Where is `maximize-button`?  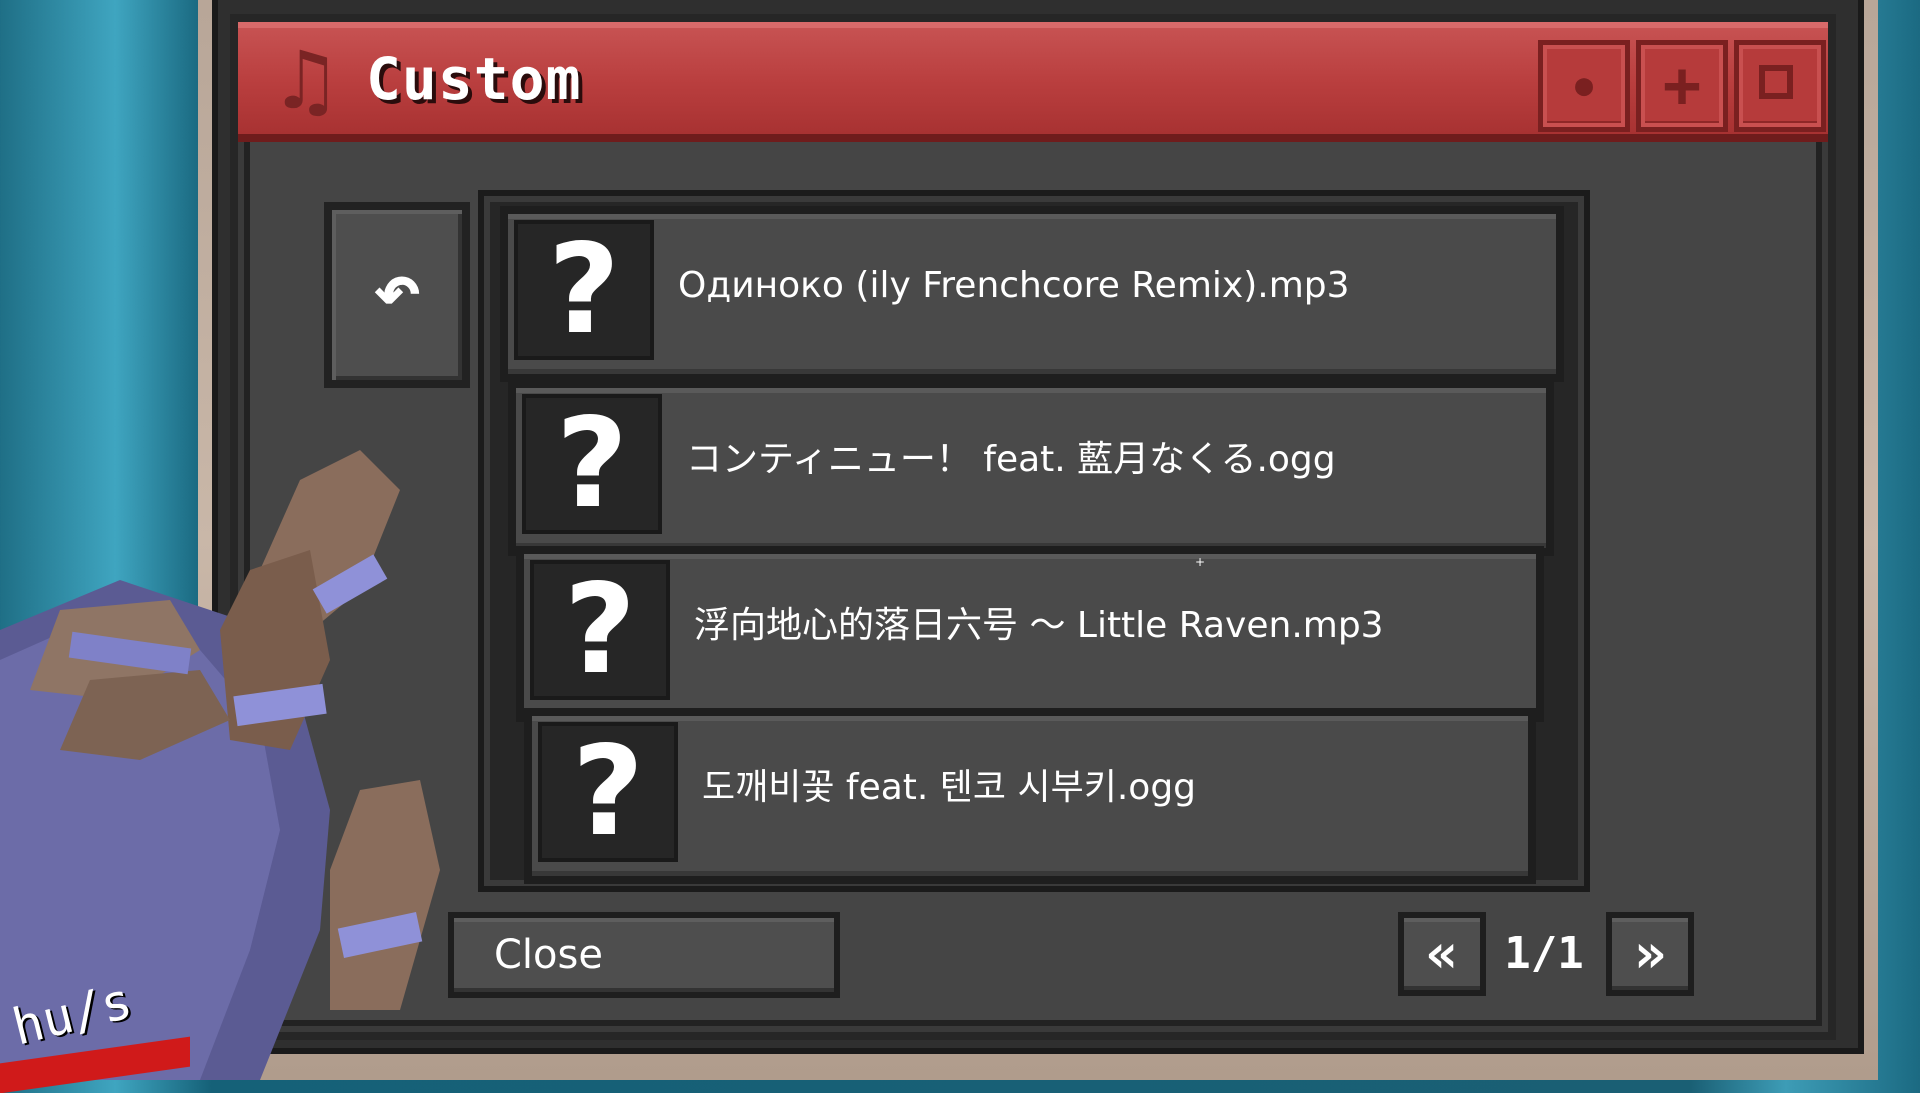
maximize-button is located at coordinates (1780, 86).